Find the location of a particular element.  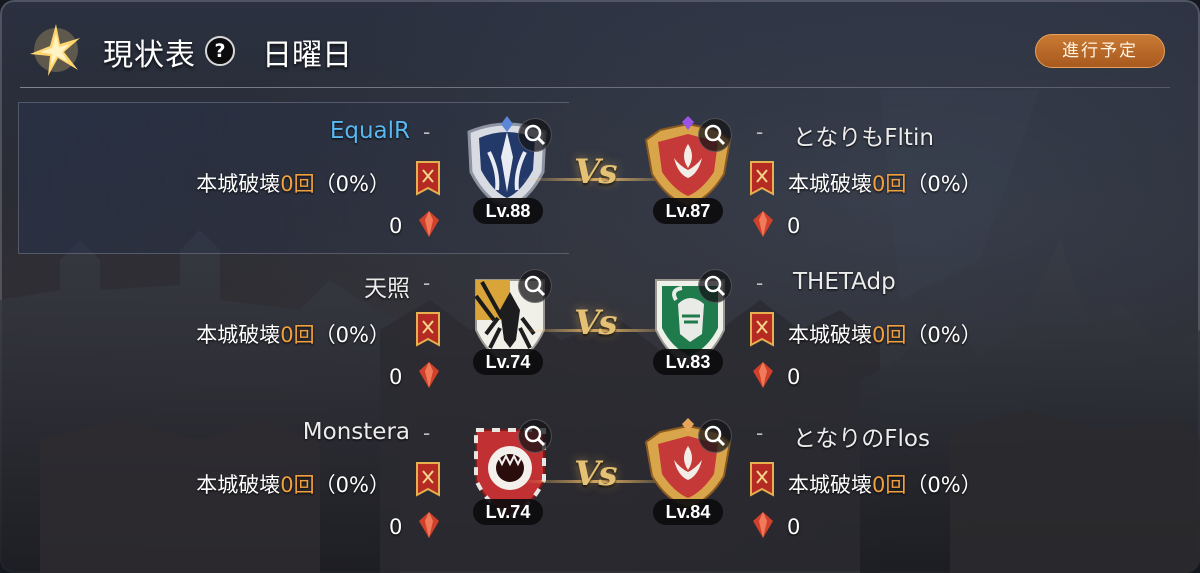

guild-level-badge: Lv.84 is located at coordinates (688, 512).